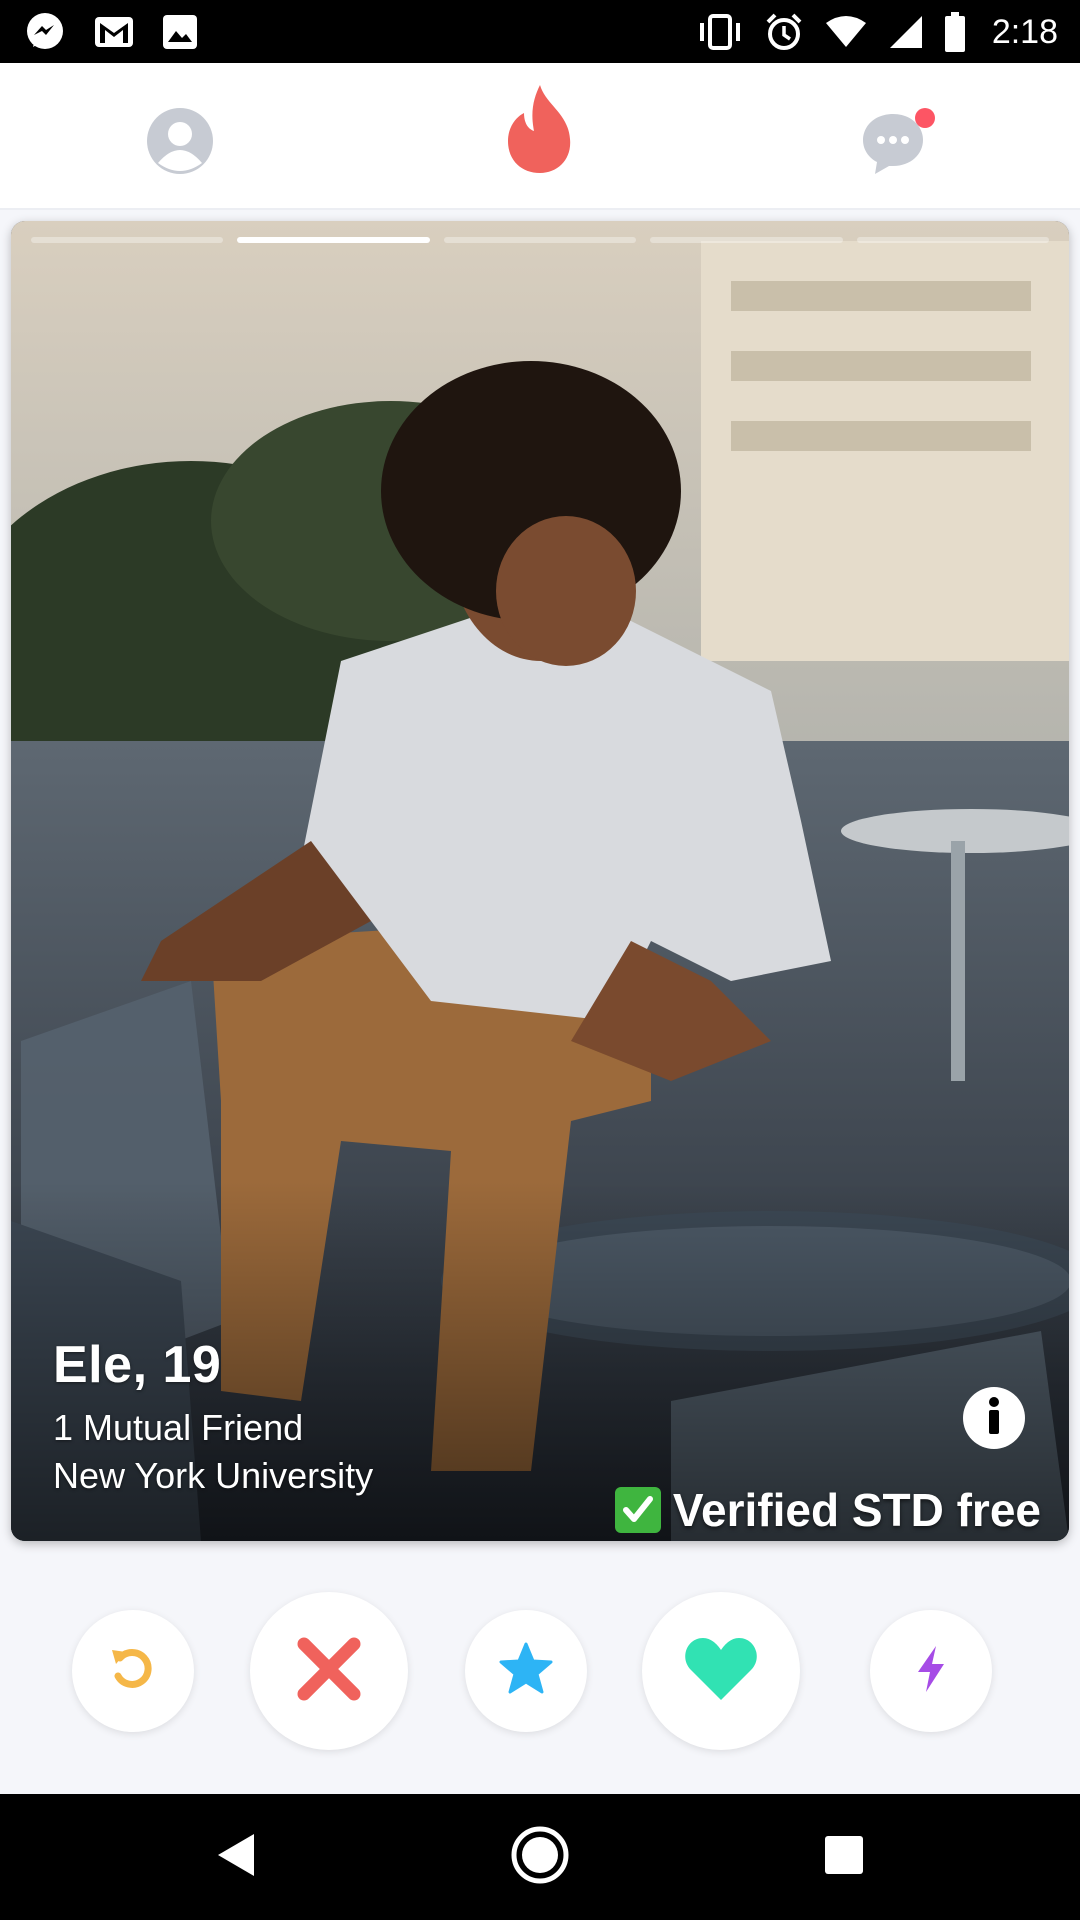 The height and width of the screenshot is (1920, 1080). I want to click on back-button, so click(236, 1857).